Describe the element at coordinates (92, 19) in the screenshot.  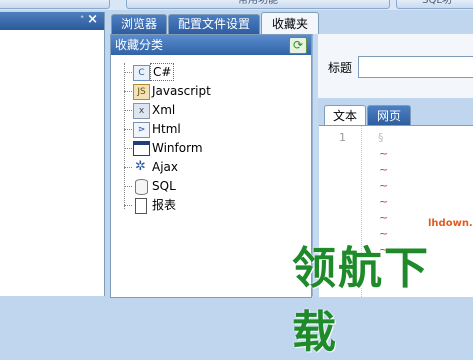
I see `close-icon: ×` at that location.